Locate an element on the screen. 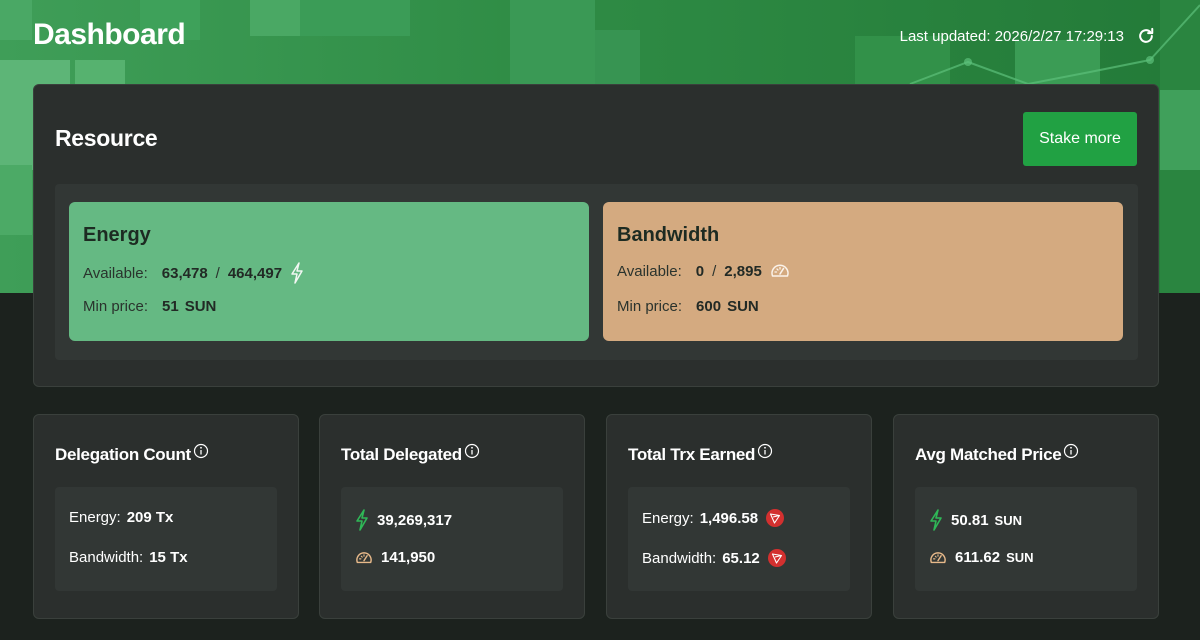  avg-matched-price-title: Avg Matched Price is located at coordinates (997, 454).